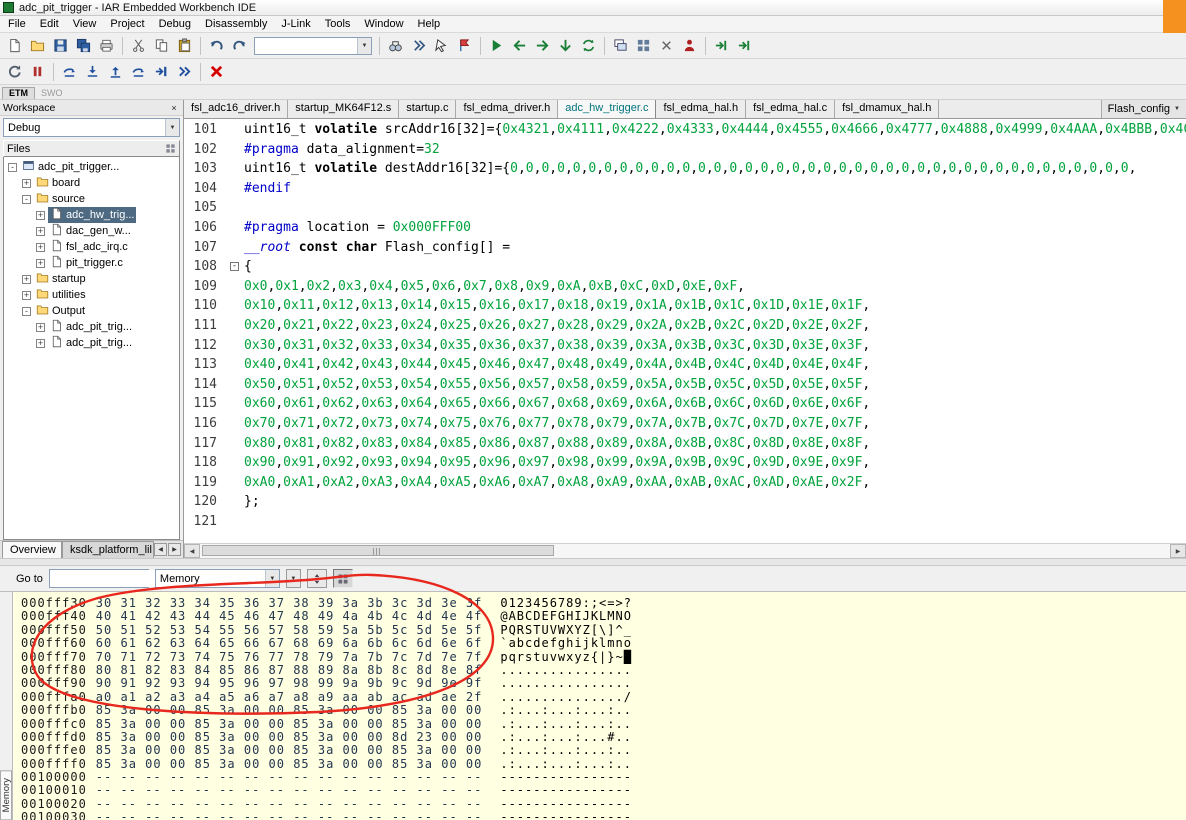 Image resolution: width=1186 pixels, height=820 pixels. What do you see at coordinates (395, 45) in the screenshot?
I see `find-icon` at bounding box center [395, 45].